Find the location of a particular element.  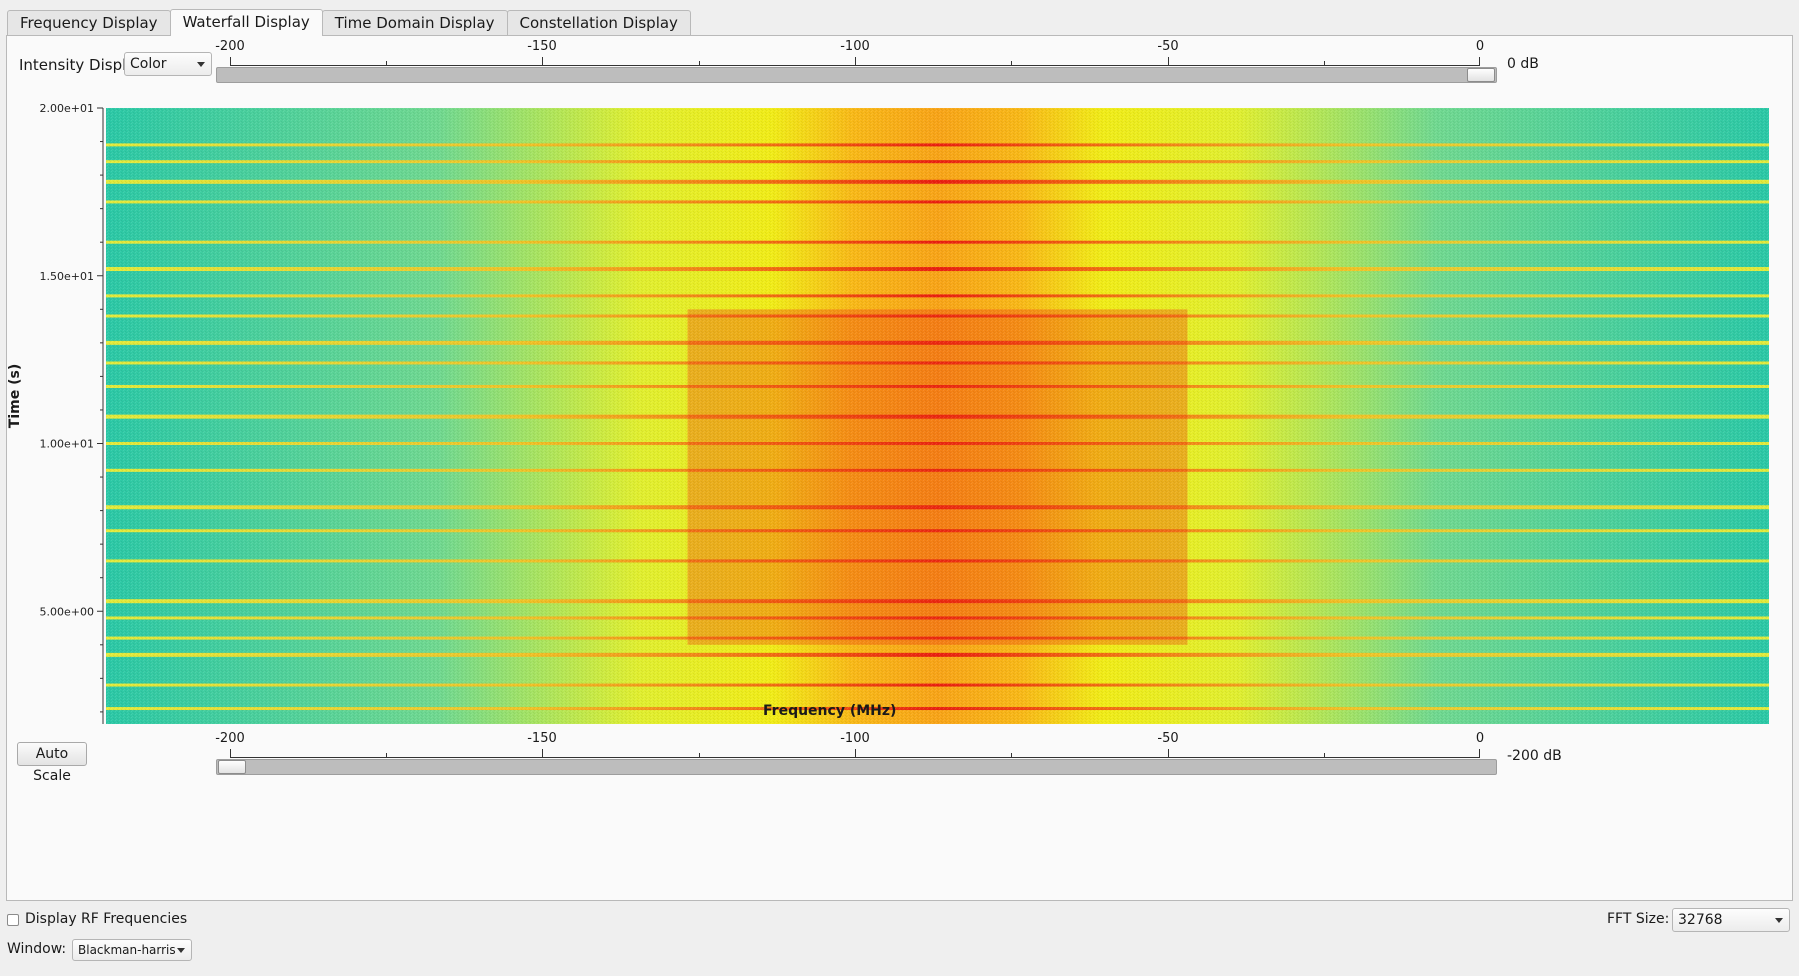

window-select: Blackman-harris is located at coordinates (132, 950).